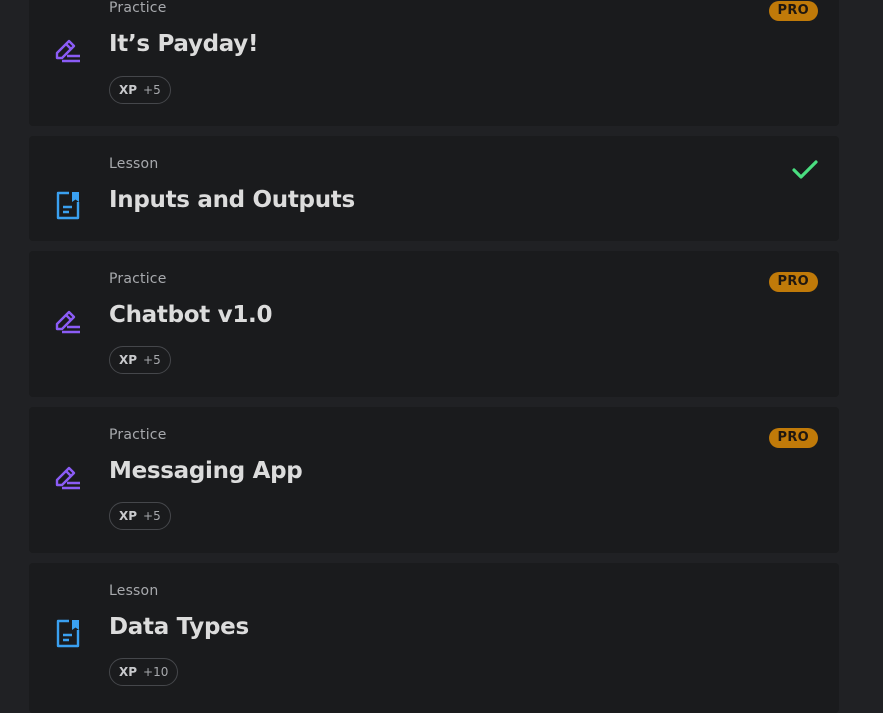 The width and height of the screenshot is (883, 713). I want to click on item-title: Data Types, so click(179, 627).